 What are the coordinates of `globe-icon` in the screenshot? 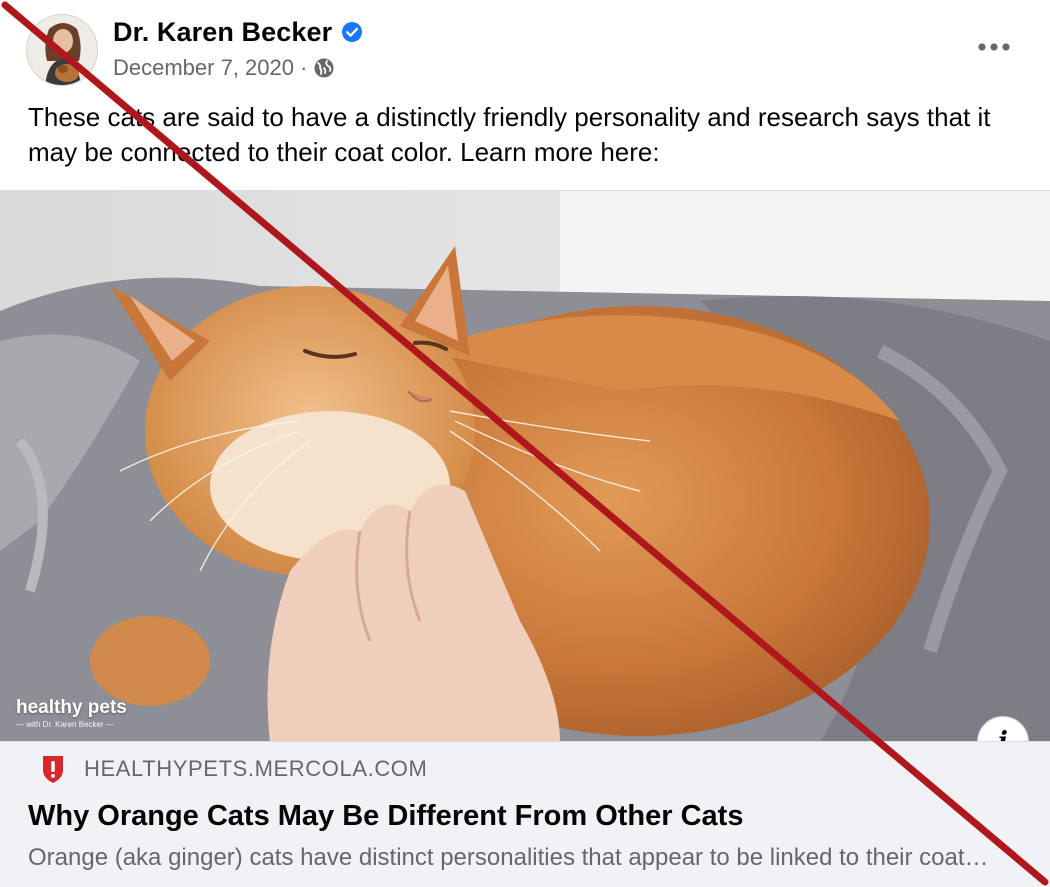 It's located at (324, 68).